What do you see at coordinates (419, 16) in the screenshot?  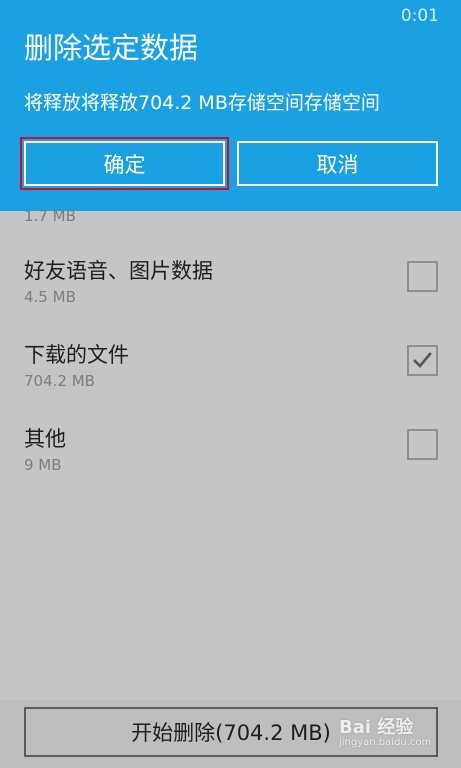 I see `status-clock: 0:01` at bounding box center [419, 16].